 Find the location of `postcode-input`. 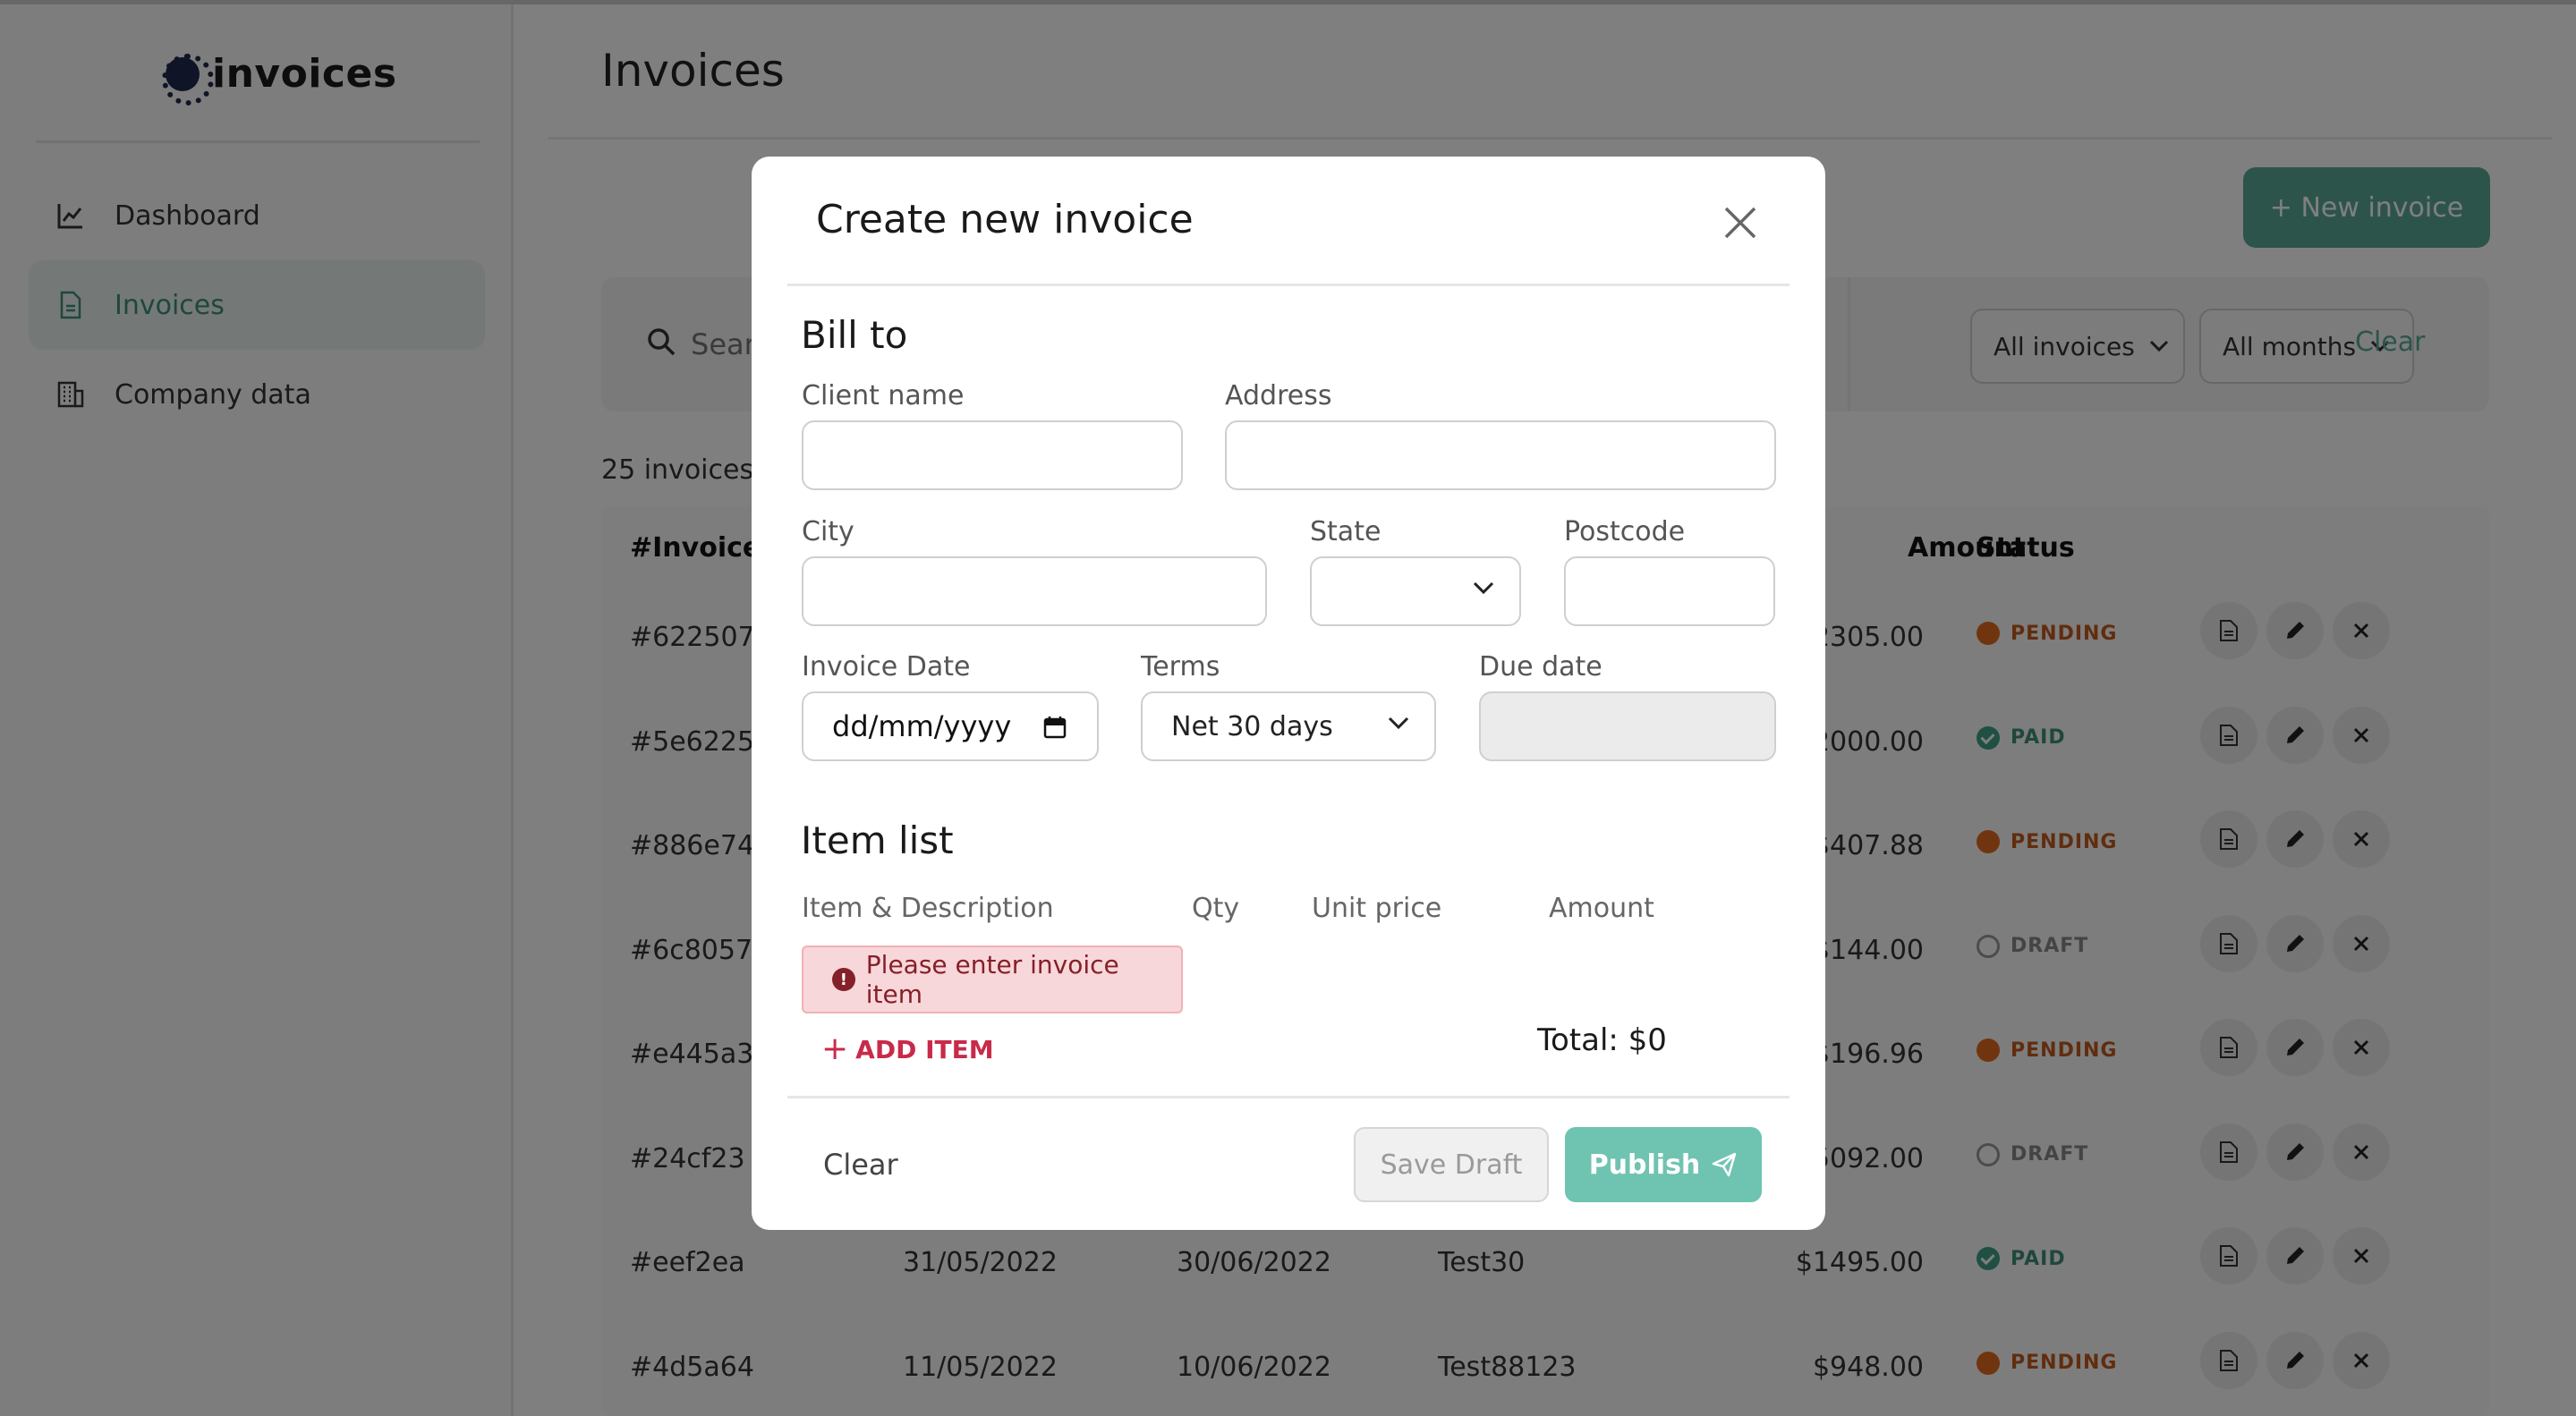

postcode-input is located at coordinates (1669, 591).